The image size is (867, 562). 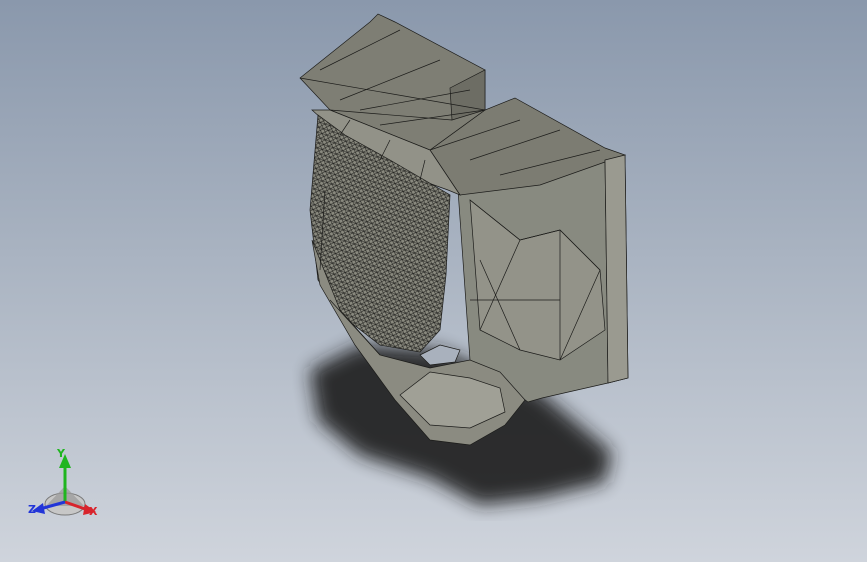 I want to click on z-axis-label: Z, so click(x=32, y=509).